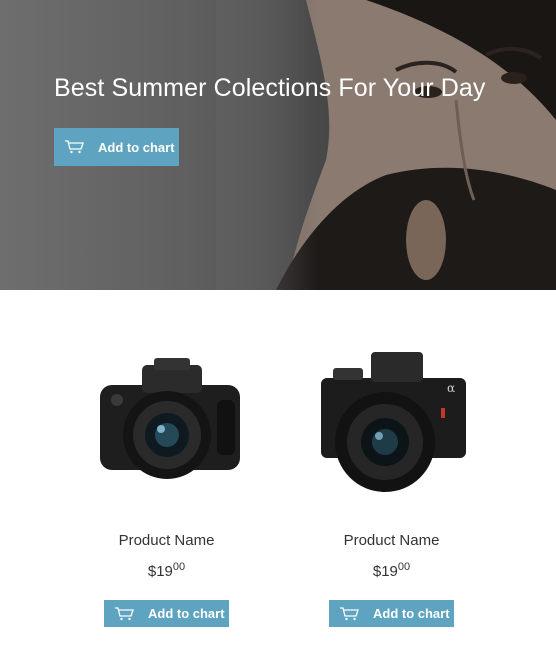  What do you see at coordinates (270, 88) in the screenshot?
I see `hero-title: Best Summer Colections For Your Day` at bounding box center [270, 88].